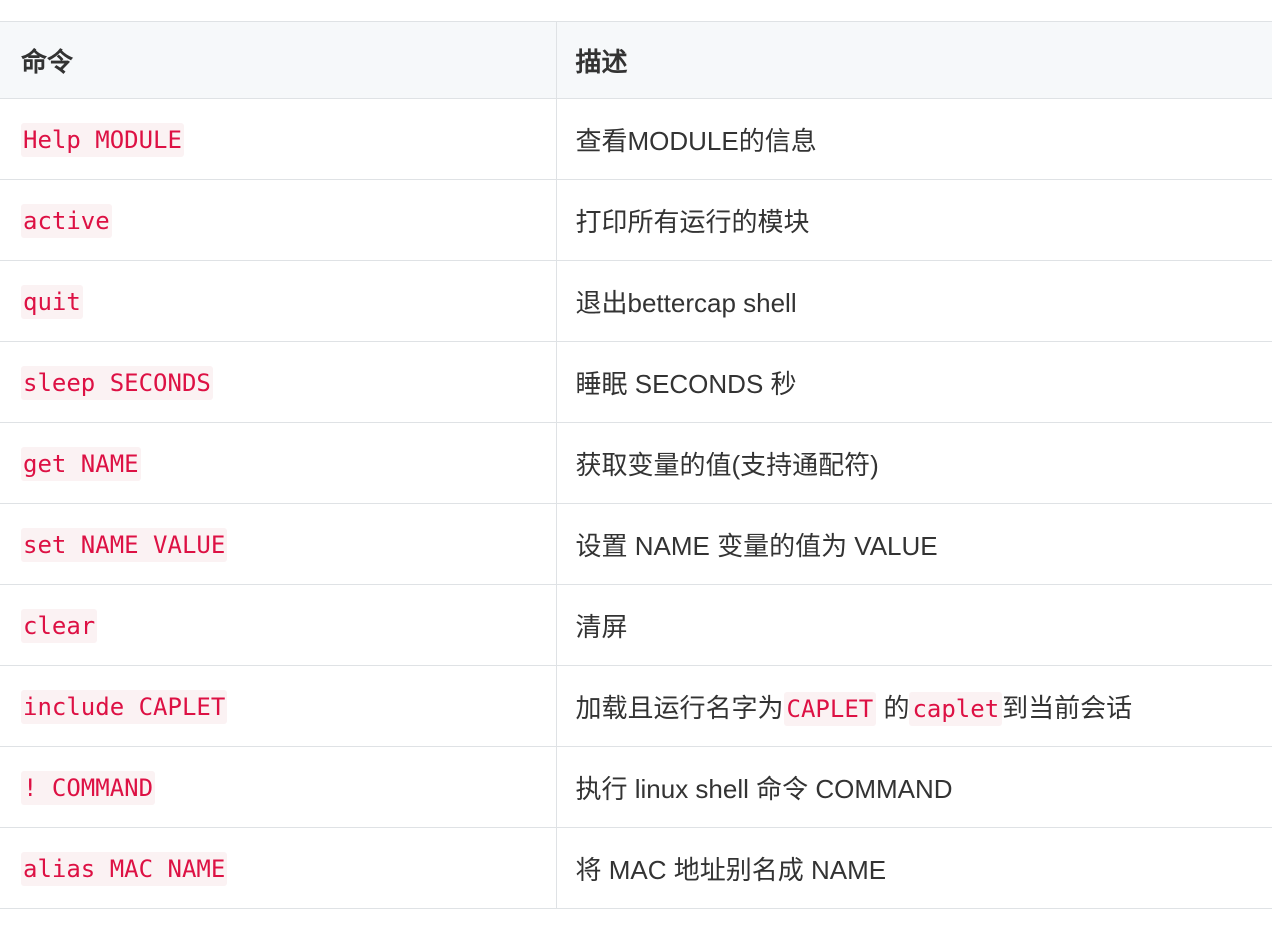 The width and height of the screenshot is (1272, 944). What do you see at coordinates (117, 382) in the screenshot?
I see `command-code: sleep SECONDS` at bounding box center [117, 382].